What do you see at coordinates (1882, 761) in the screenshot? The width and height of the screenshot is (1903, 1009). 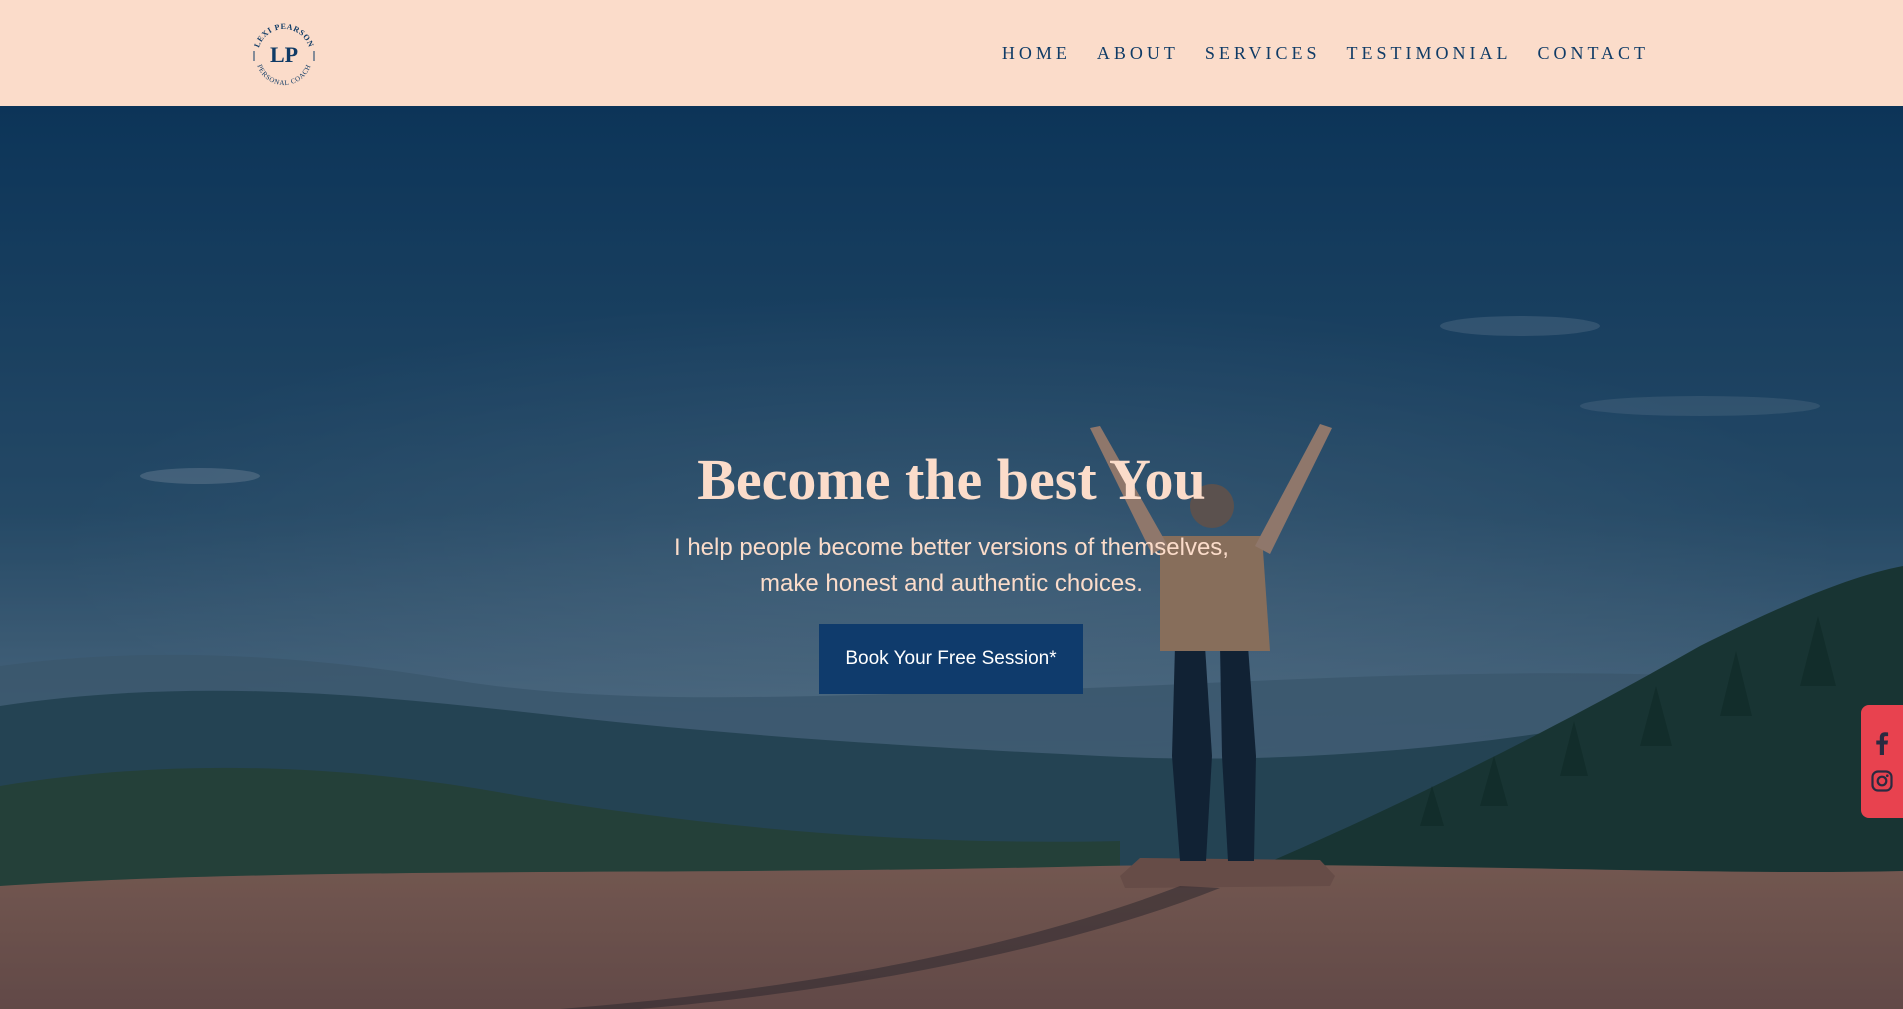 I see `social-sidebar` at bounding box center [1882, 761].